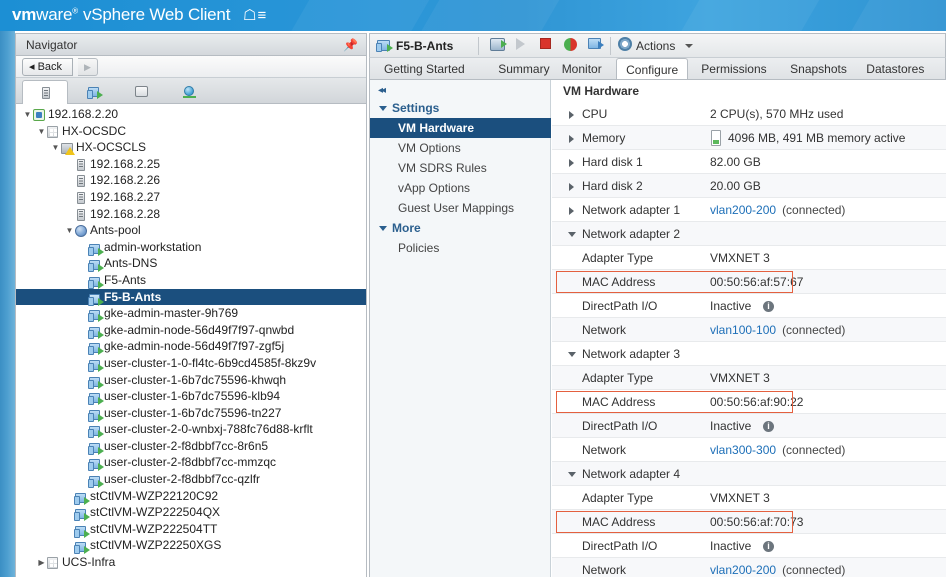 The image size is (946, 577). I want to click on tree-item-user-cluster-2-f8dbbf7cc-mmzqc: user-cluster-2-f8dbbf7cc-mmzqc, so click(191, 463).